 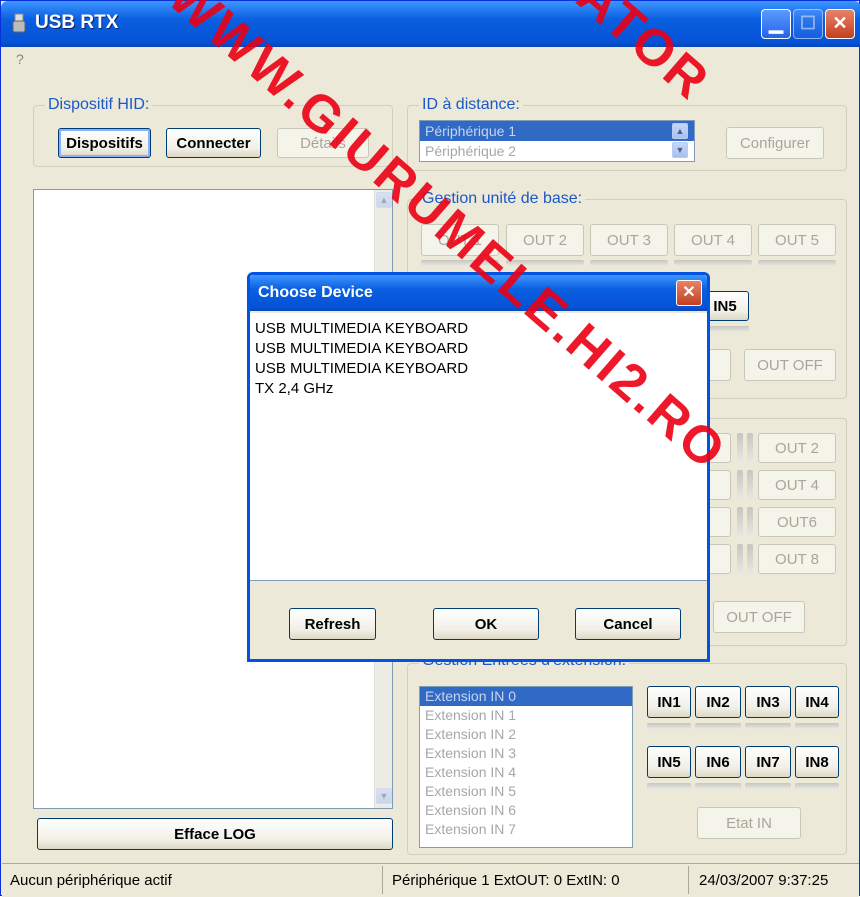 I want to click on ext-out-8-button: OUT 8, so click(x=797, y=559).